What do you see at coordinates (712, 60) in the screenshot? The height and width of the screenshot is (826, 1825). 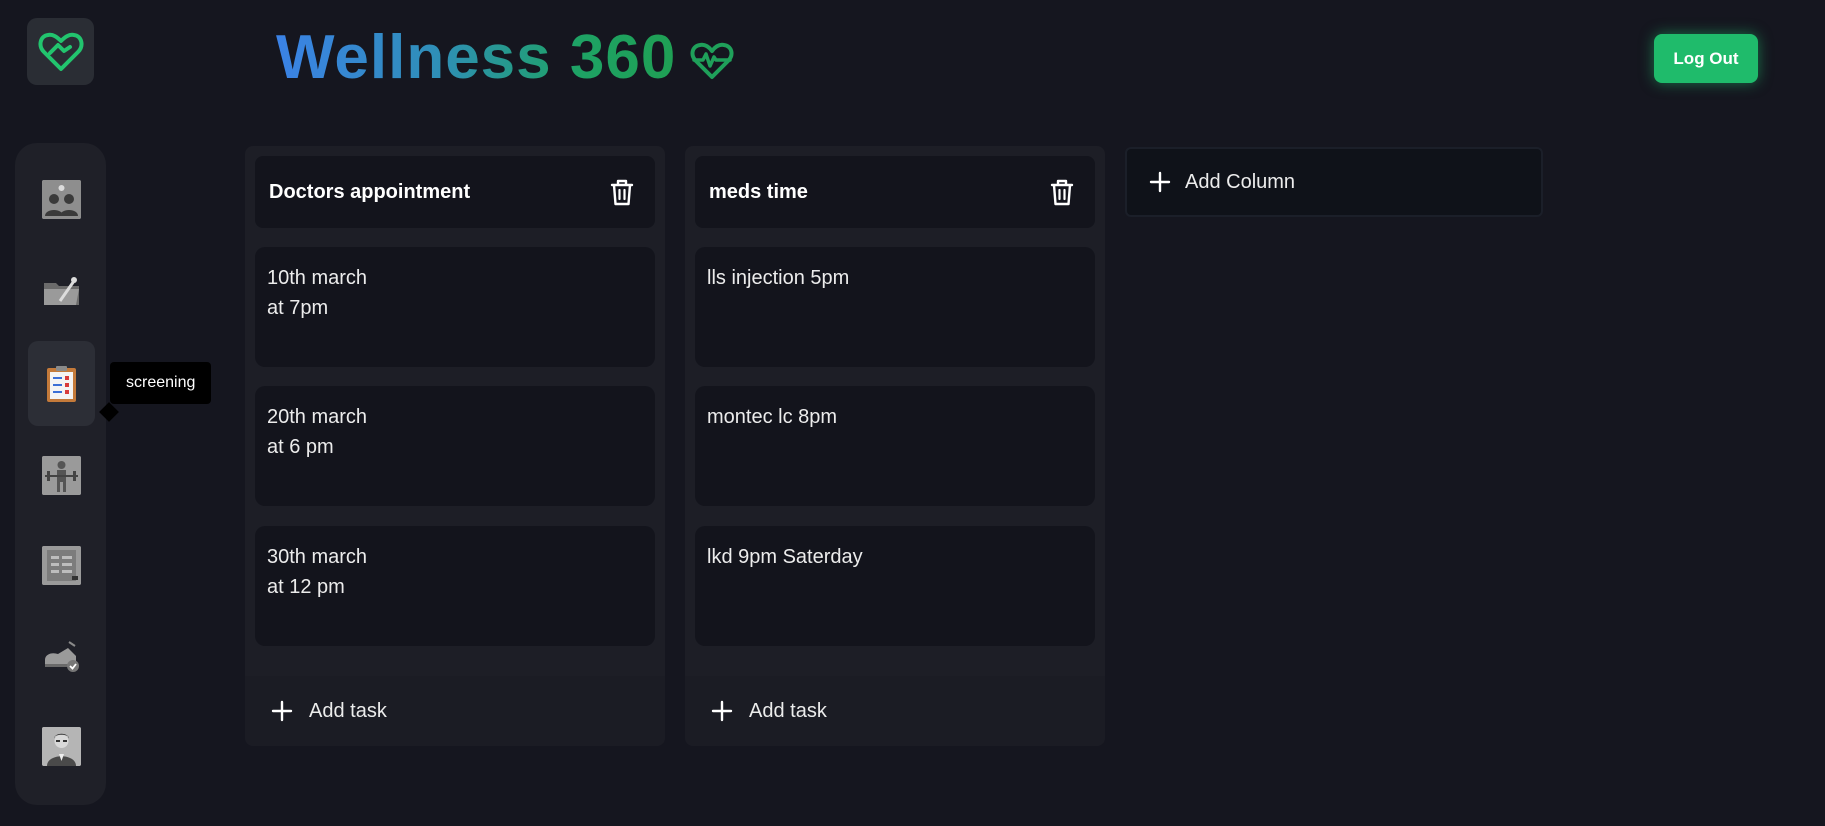 I see `heart-pulse-icon` at bounding box center [712, 60].